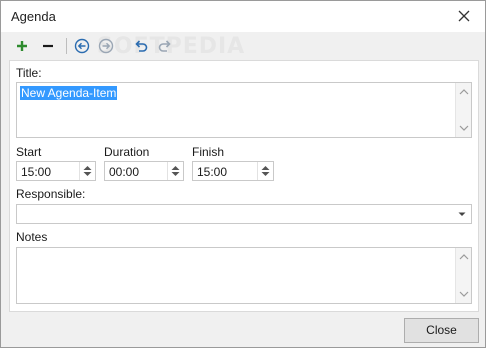 The height and width of the screenshot is (348, 486). I want to click on previous-icon, so click(82, 46).